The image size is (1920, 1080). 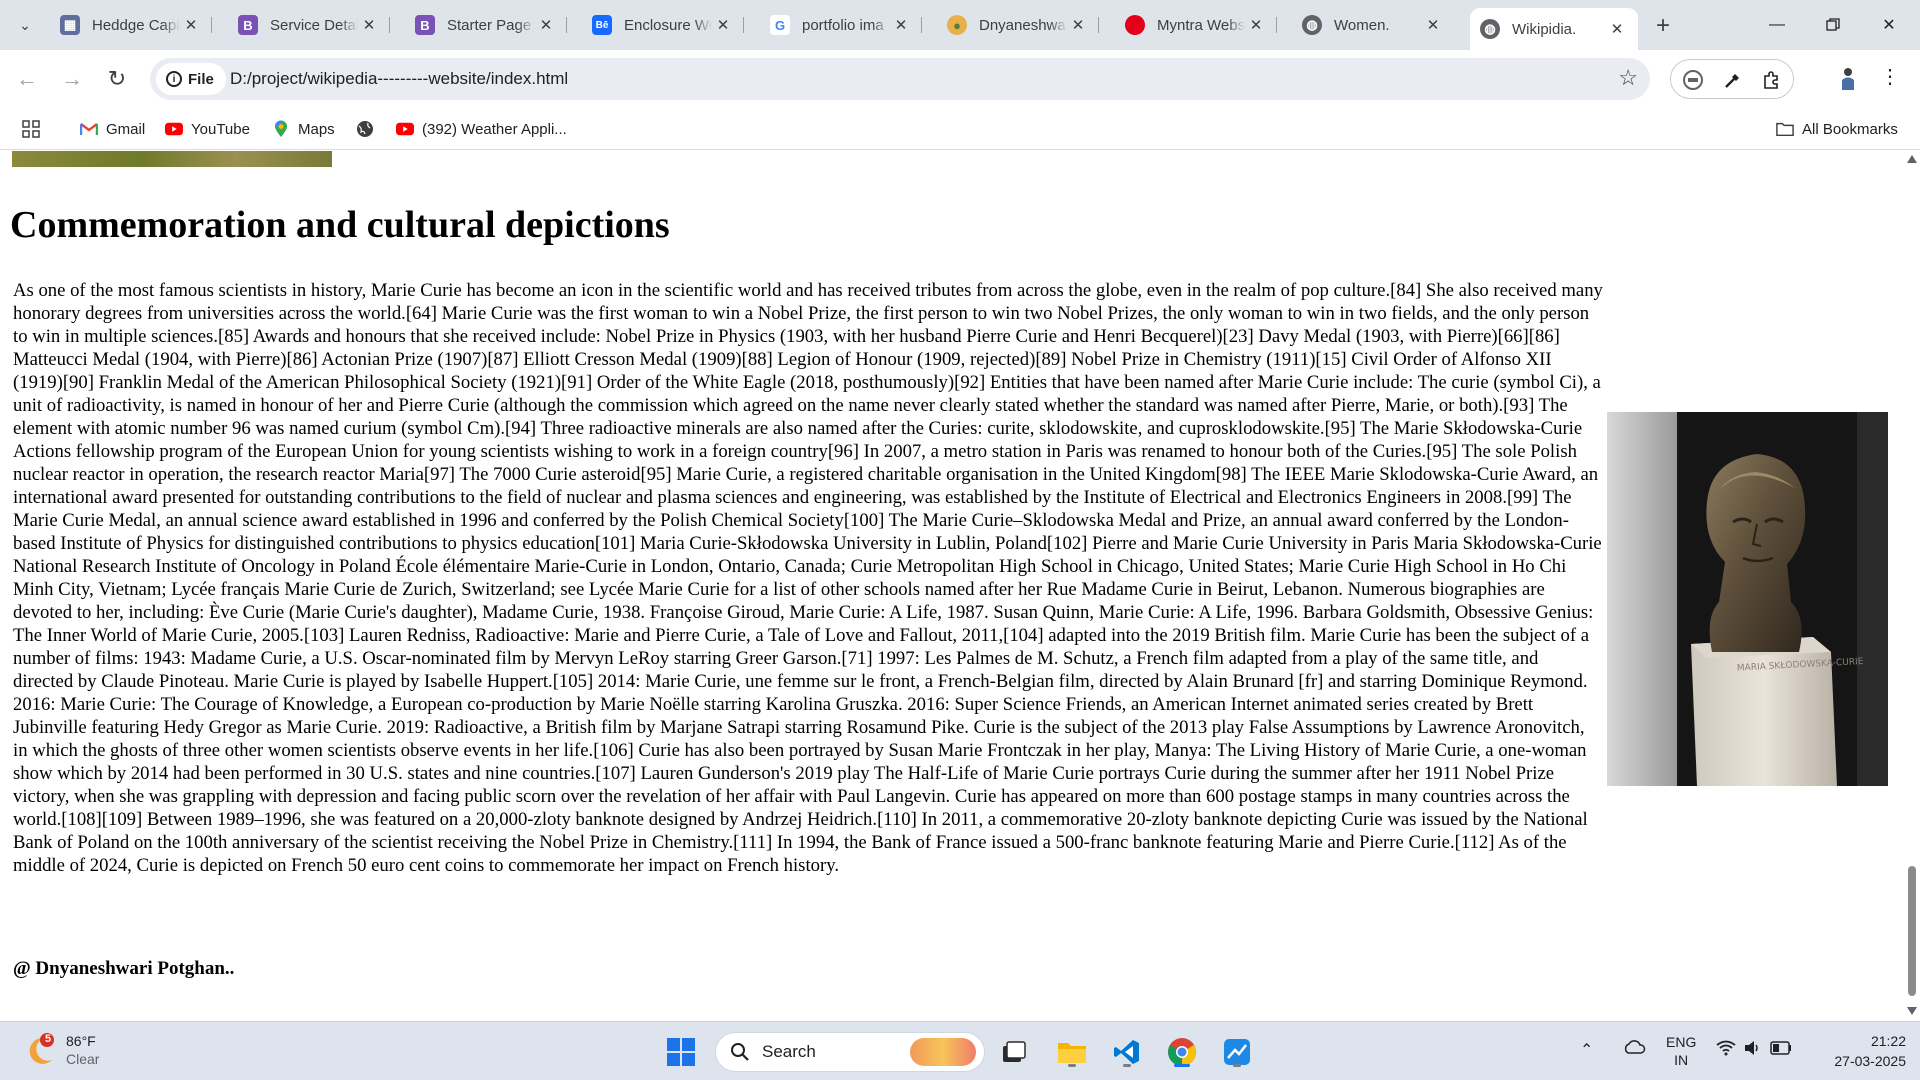 I want to click on onedrive-icon, so click(x=1634, y=1048).